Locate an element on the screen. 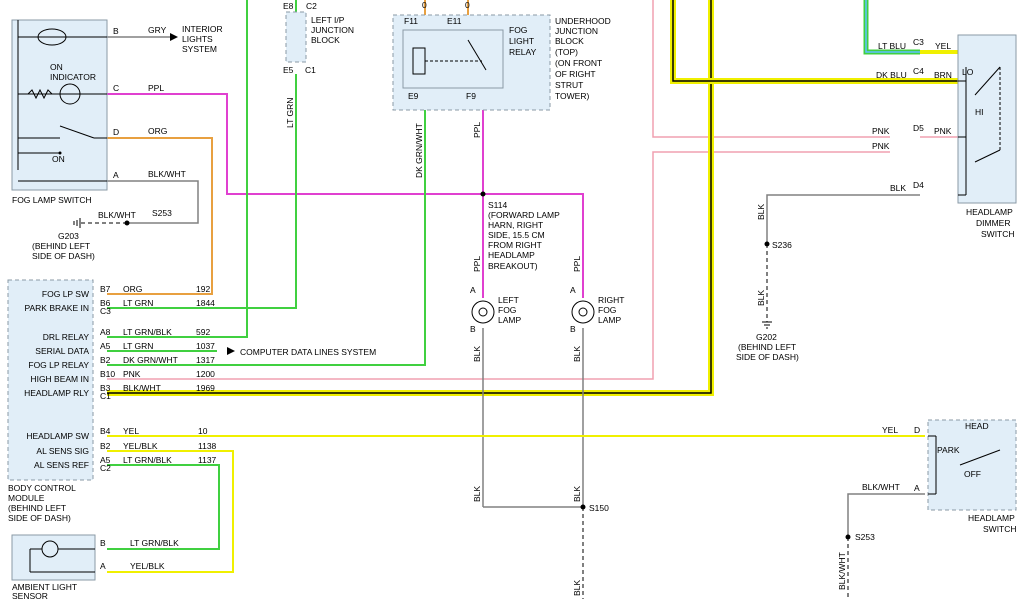 This screenshot has height=599, width=1035. interior-lights-2: LIGHTS is located at coordinates (197, 39).